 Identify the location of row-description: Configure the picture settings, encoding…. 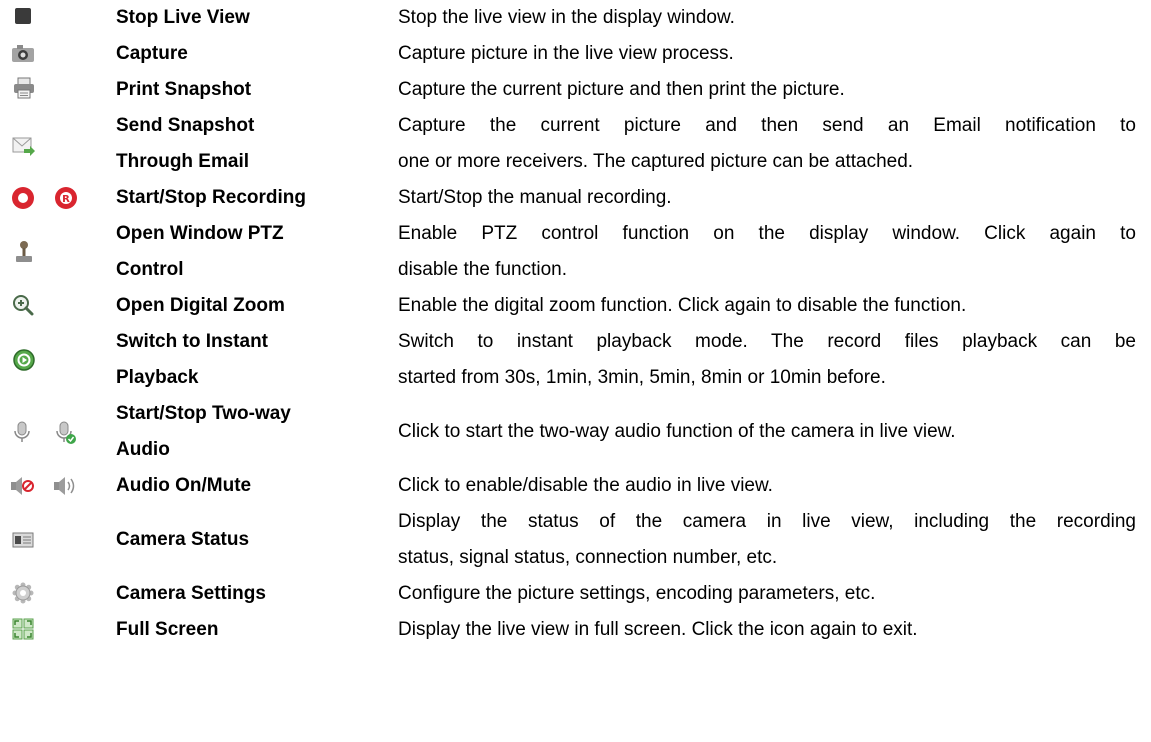
(637, 593).